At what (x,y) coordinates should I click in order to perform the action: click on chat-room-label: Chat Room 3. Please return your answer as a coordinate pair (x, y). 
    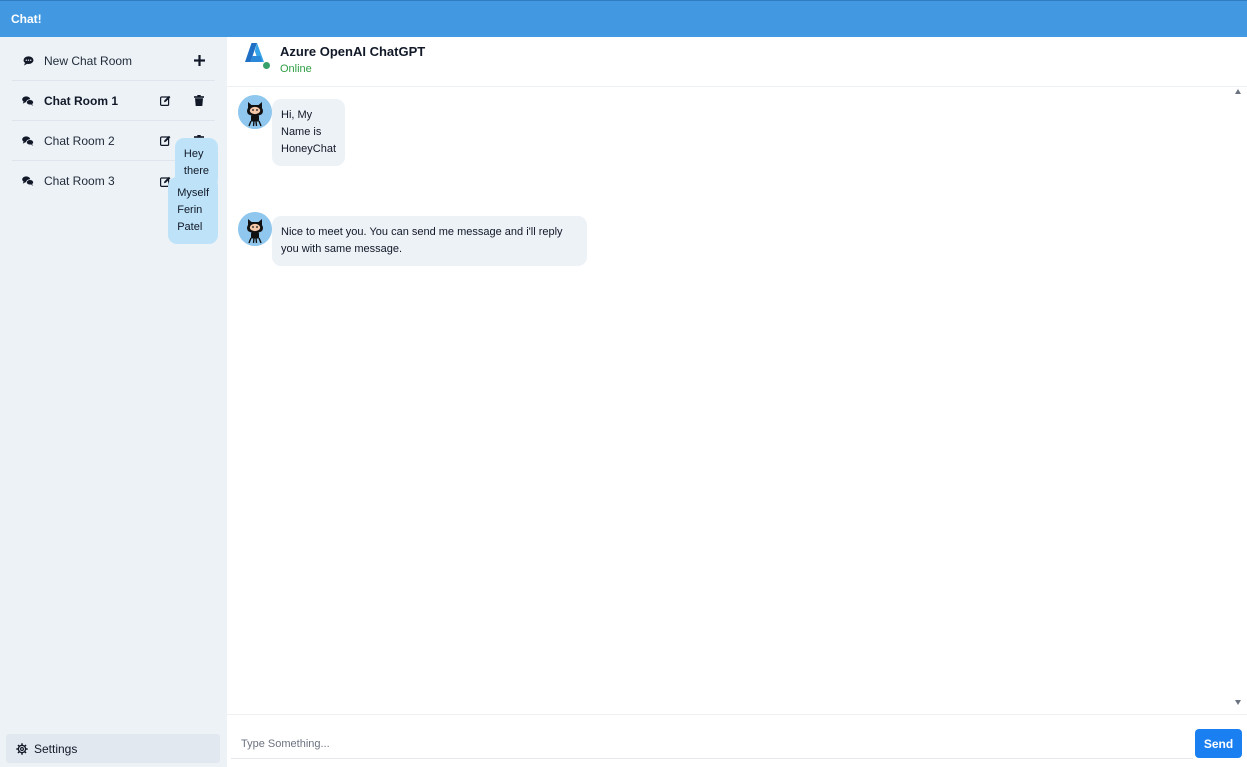
    Looking at the image, I should click on (79, 181).